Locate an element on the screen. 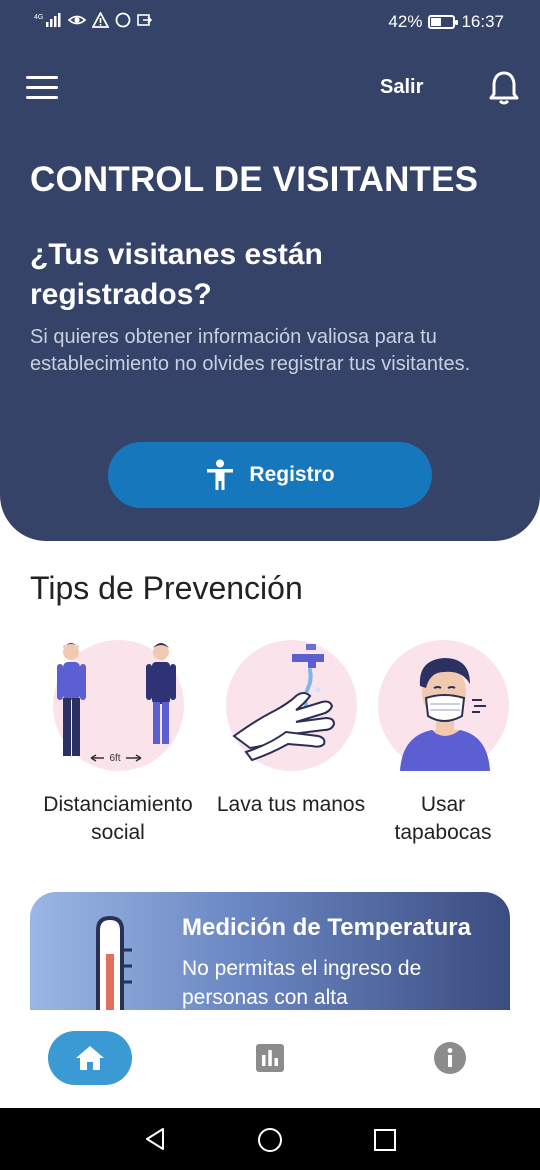 The height and width of the screenshot is (1170, 540). tip-label: Distanciamiento social is located at coordinates (118, 818).